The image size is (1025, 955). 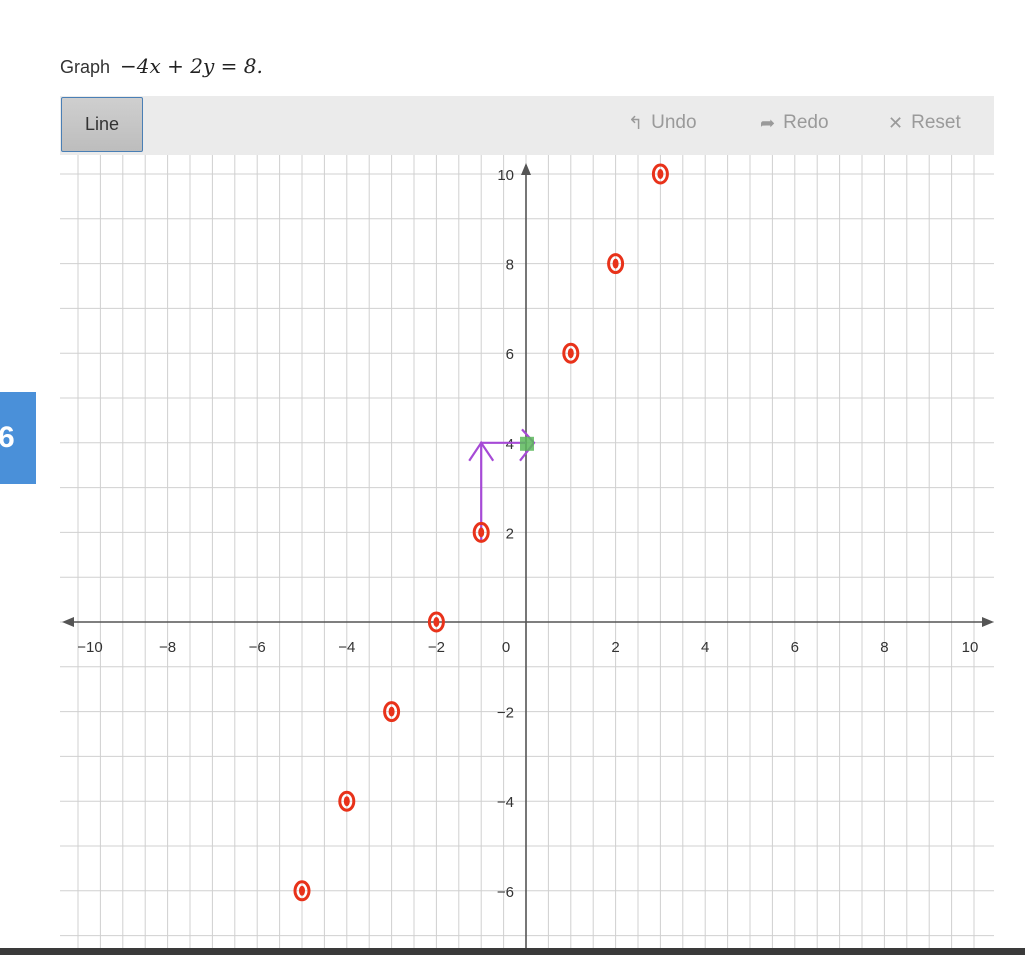 What do you see at coordinates (505, 713) in the screenshot?
I see `y-tick-label: −2` at bounding box center [505, 713].